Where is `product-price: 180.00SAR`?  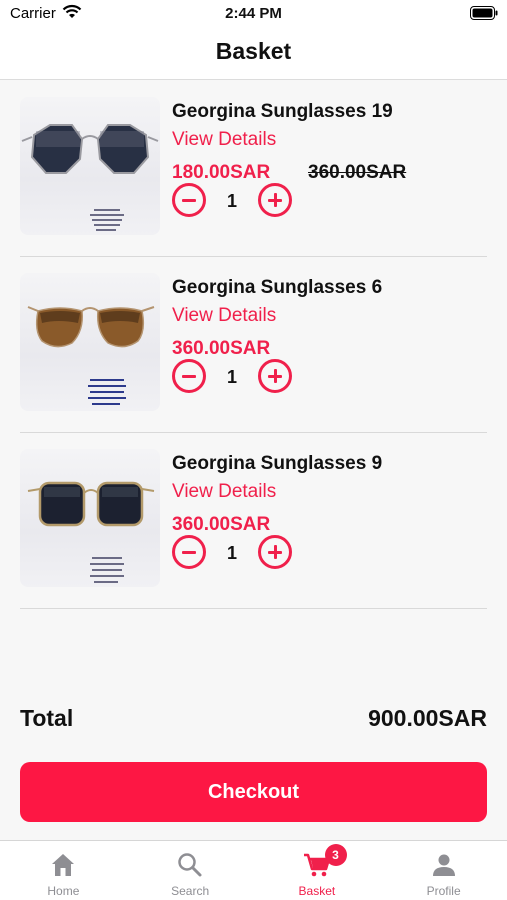
product-price: 180.00SAR is located at coordinates (221, 172).